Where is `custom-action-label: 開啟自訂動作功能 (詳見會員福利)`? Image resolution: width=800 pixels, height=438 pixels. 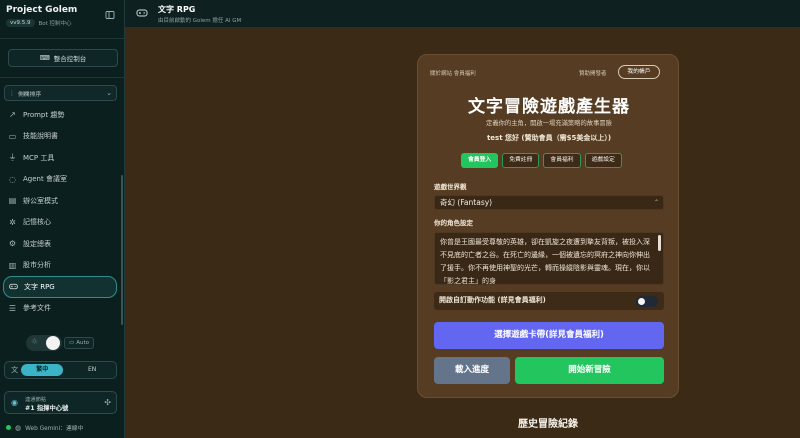
custom-action-label: 開啟自訂動作功能 (詳見會員福利) is located at coordinates (492, 300).